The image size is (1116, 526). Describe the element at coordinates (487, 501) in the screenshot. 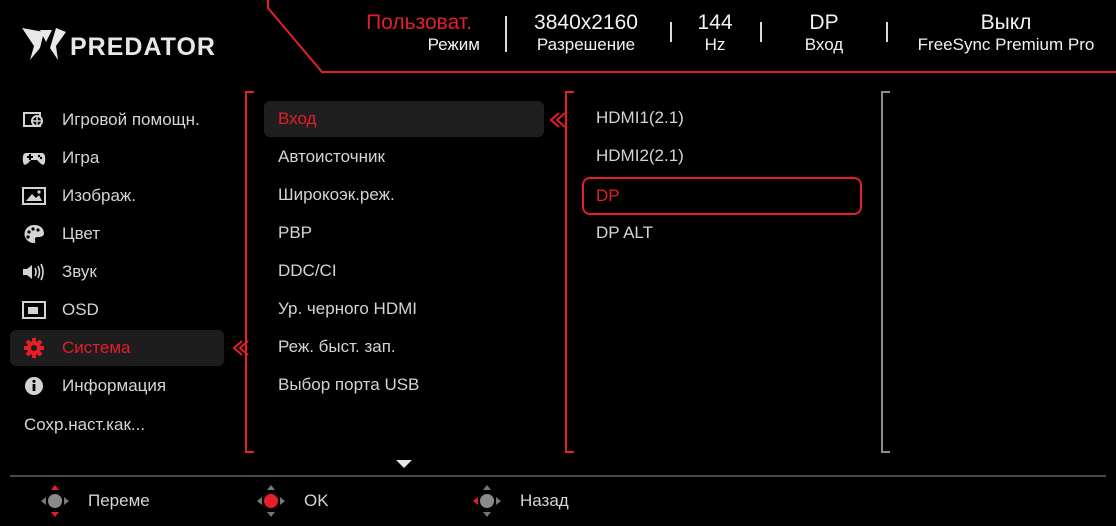

I see `joystick-back-icon` at that location.